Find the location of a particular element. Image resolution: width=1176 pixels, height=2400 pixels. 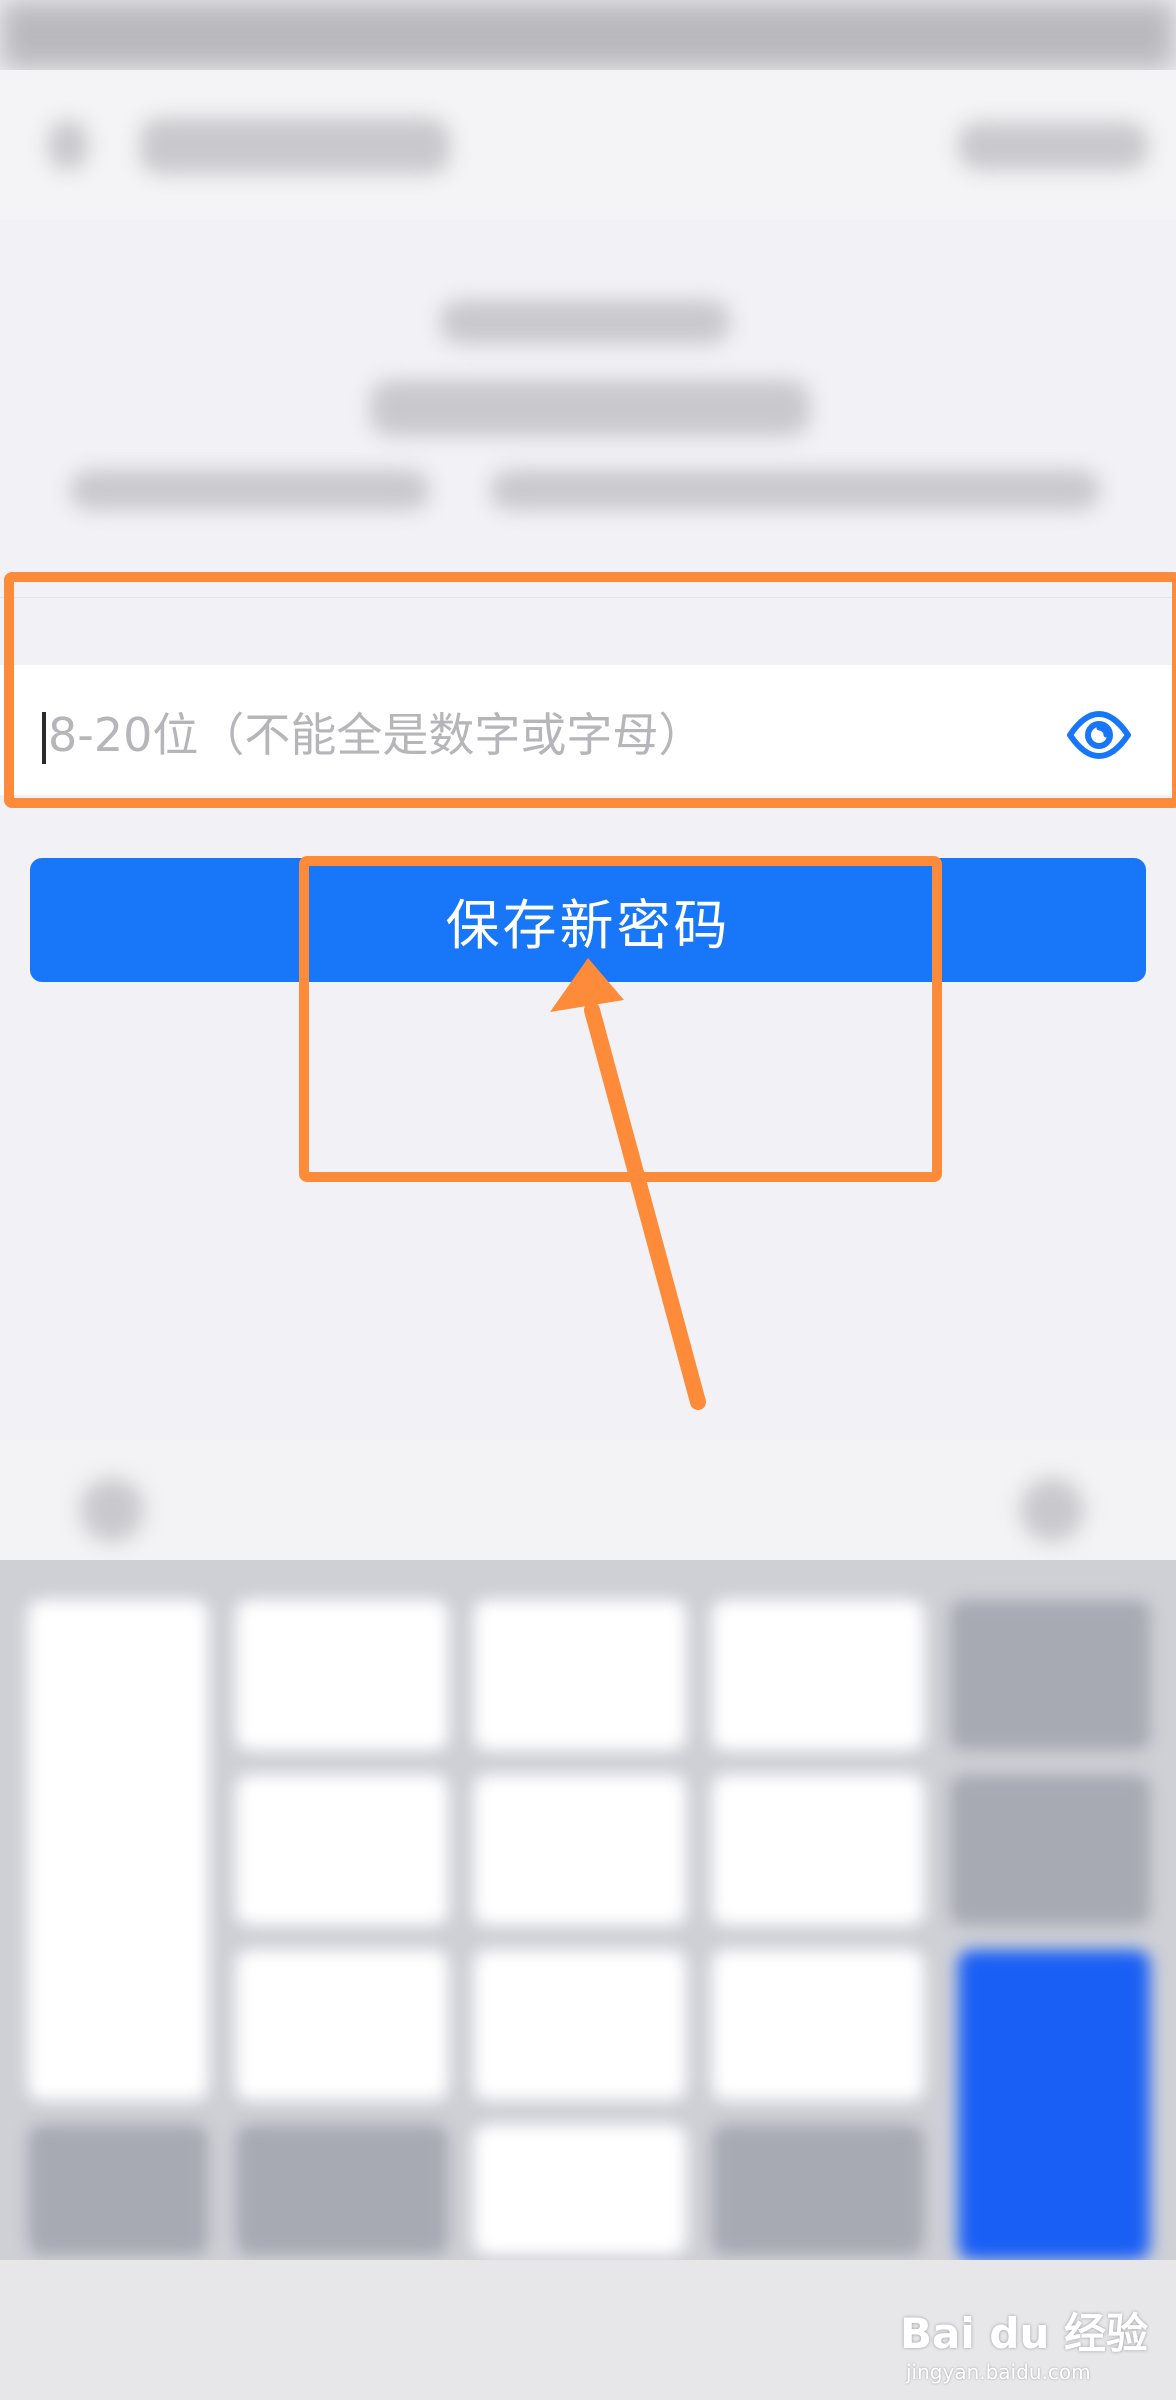

blurred-hint-right is located at coordinates (795, 490).